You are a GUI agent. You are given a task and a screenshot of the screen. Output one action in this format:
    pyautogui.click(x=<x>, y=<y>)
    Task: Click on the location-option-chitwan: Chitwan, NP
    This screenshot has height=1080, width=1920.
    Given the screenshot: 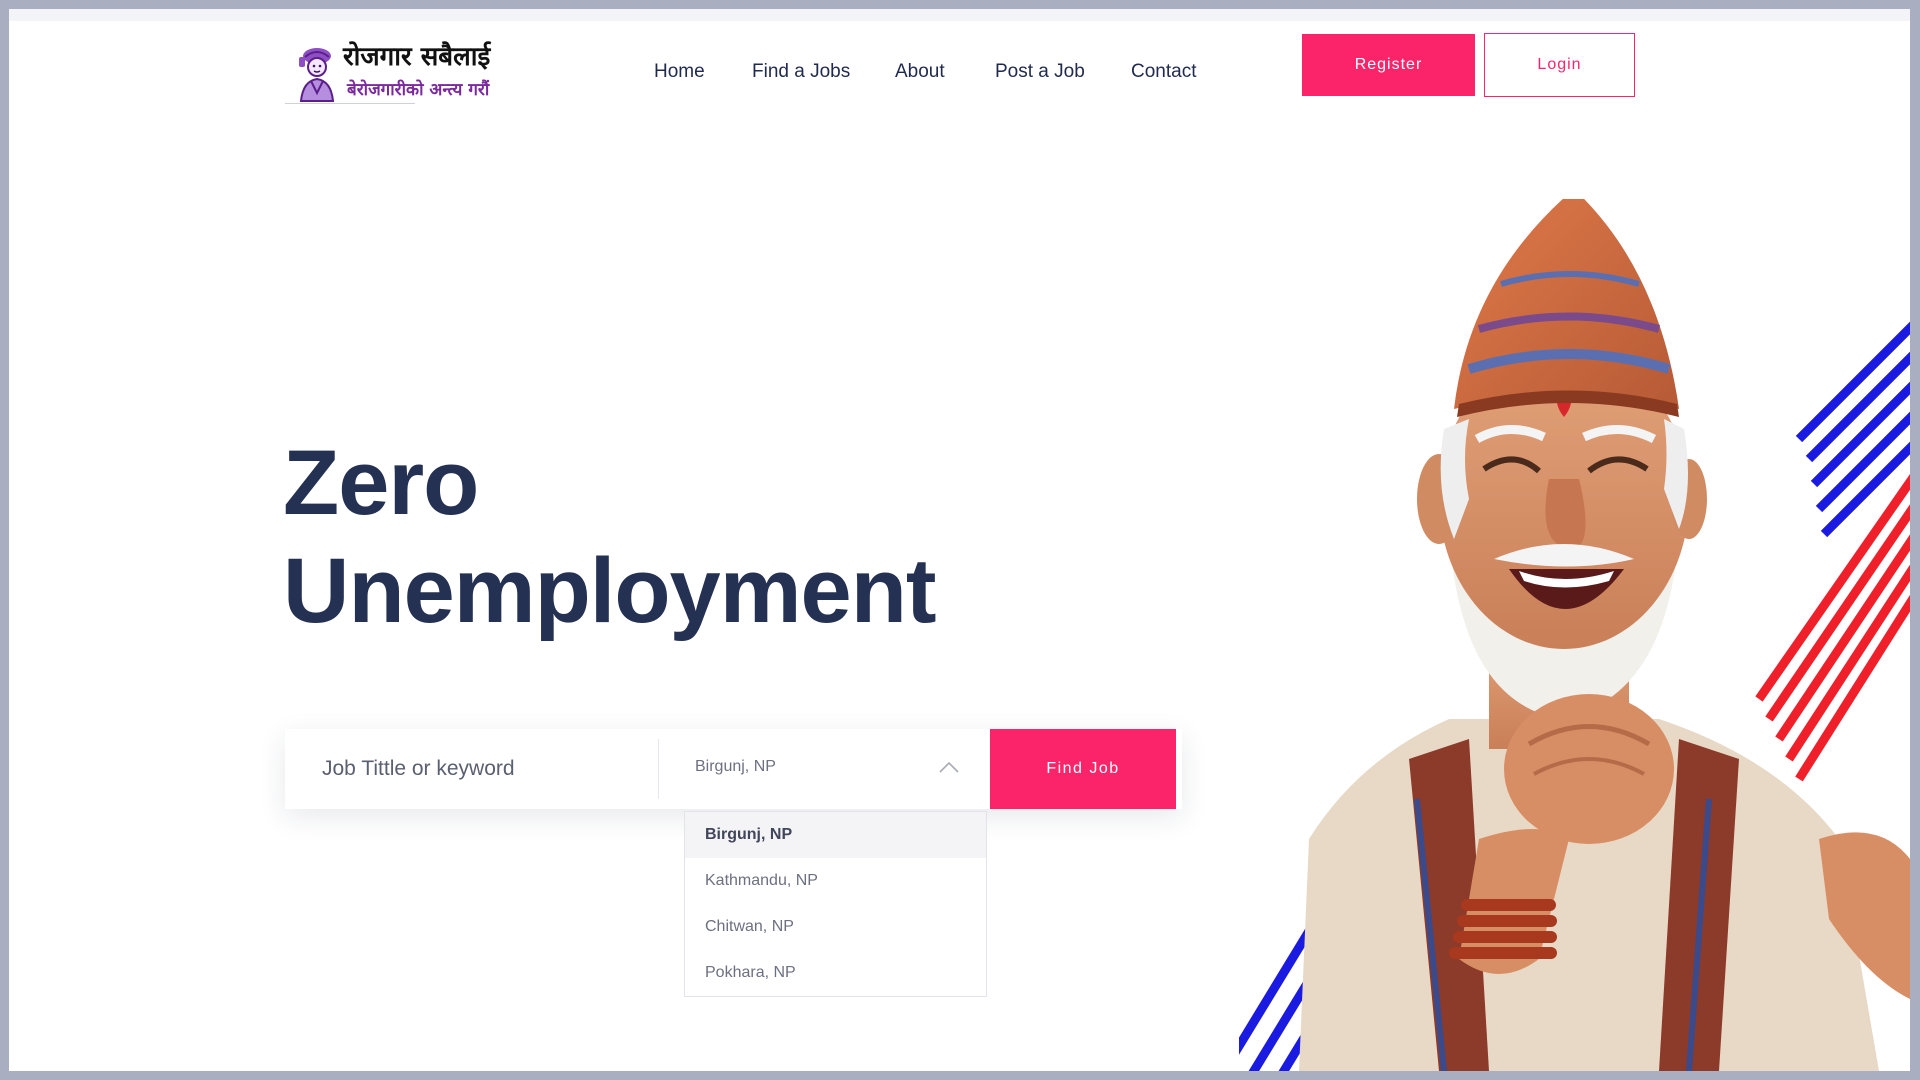 What is the action you would take?
    pyautogui.click(x=835, y=927)
    